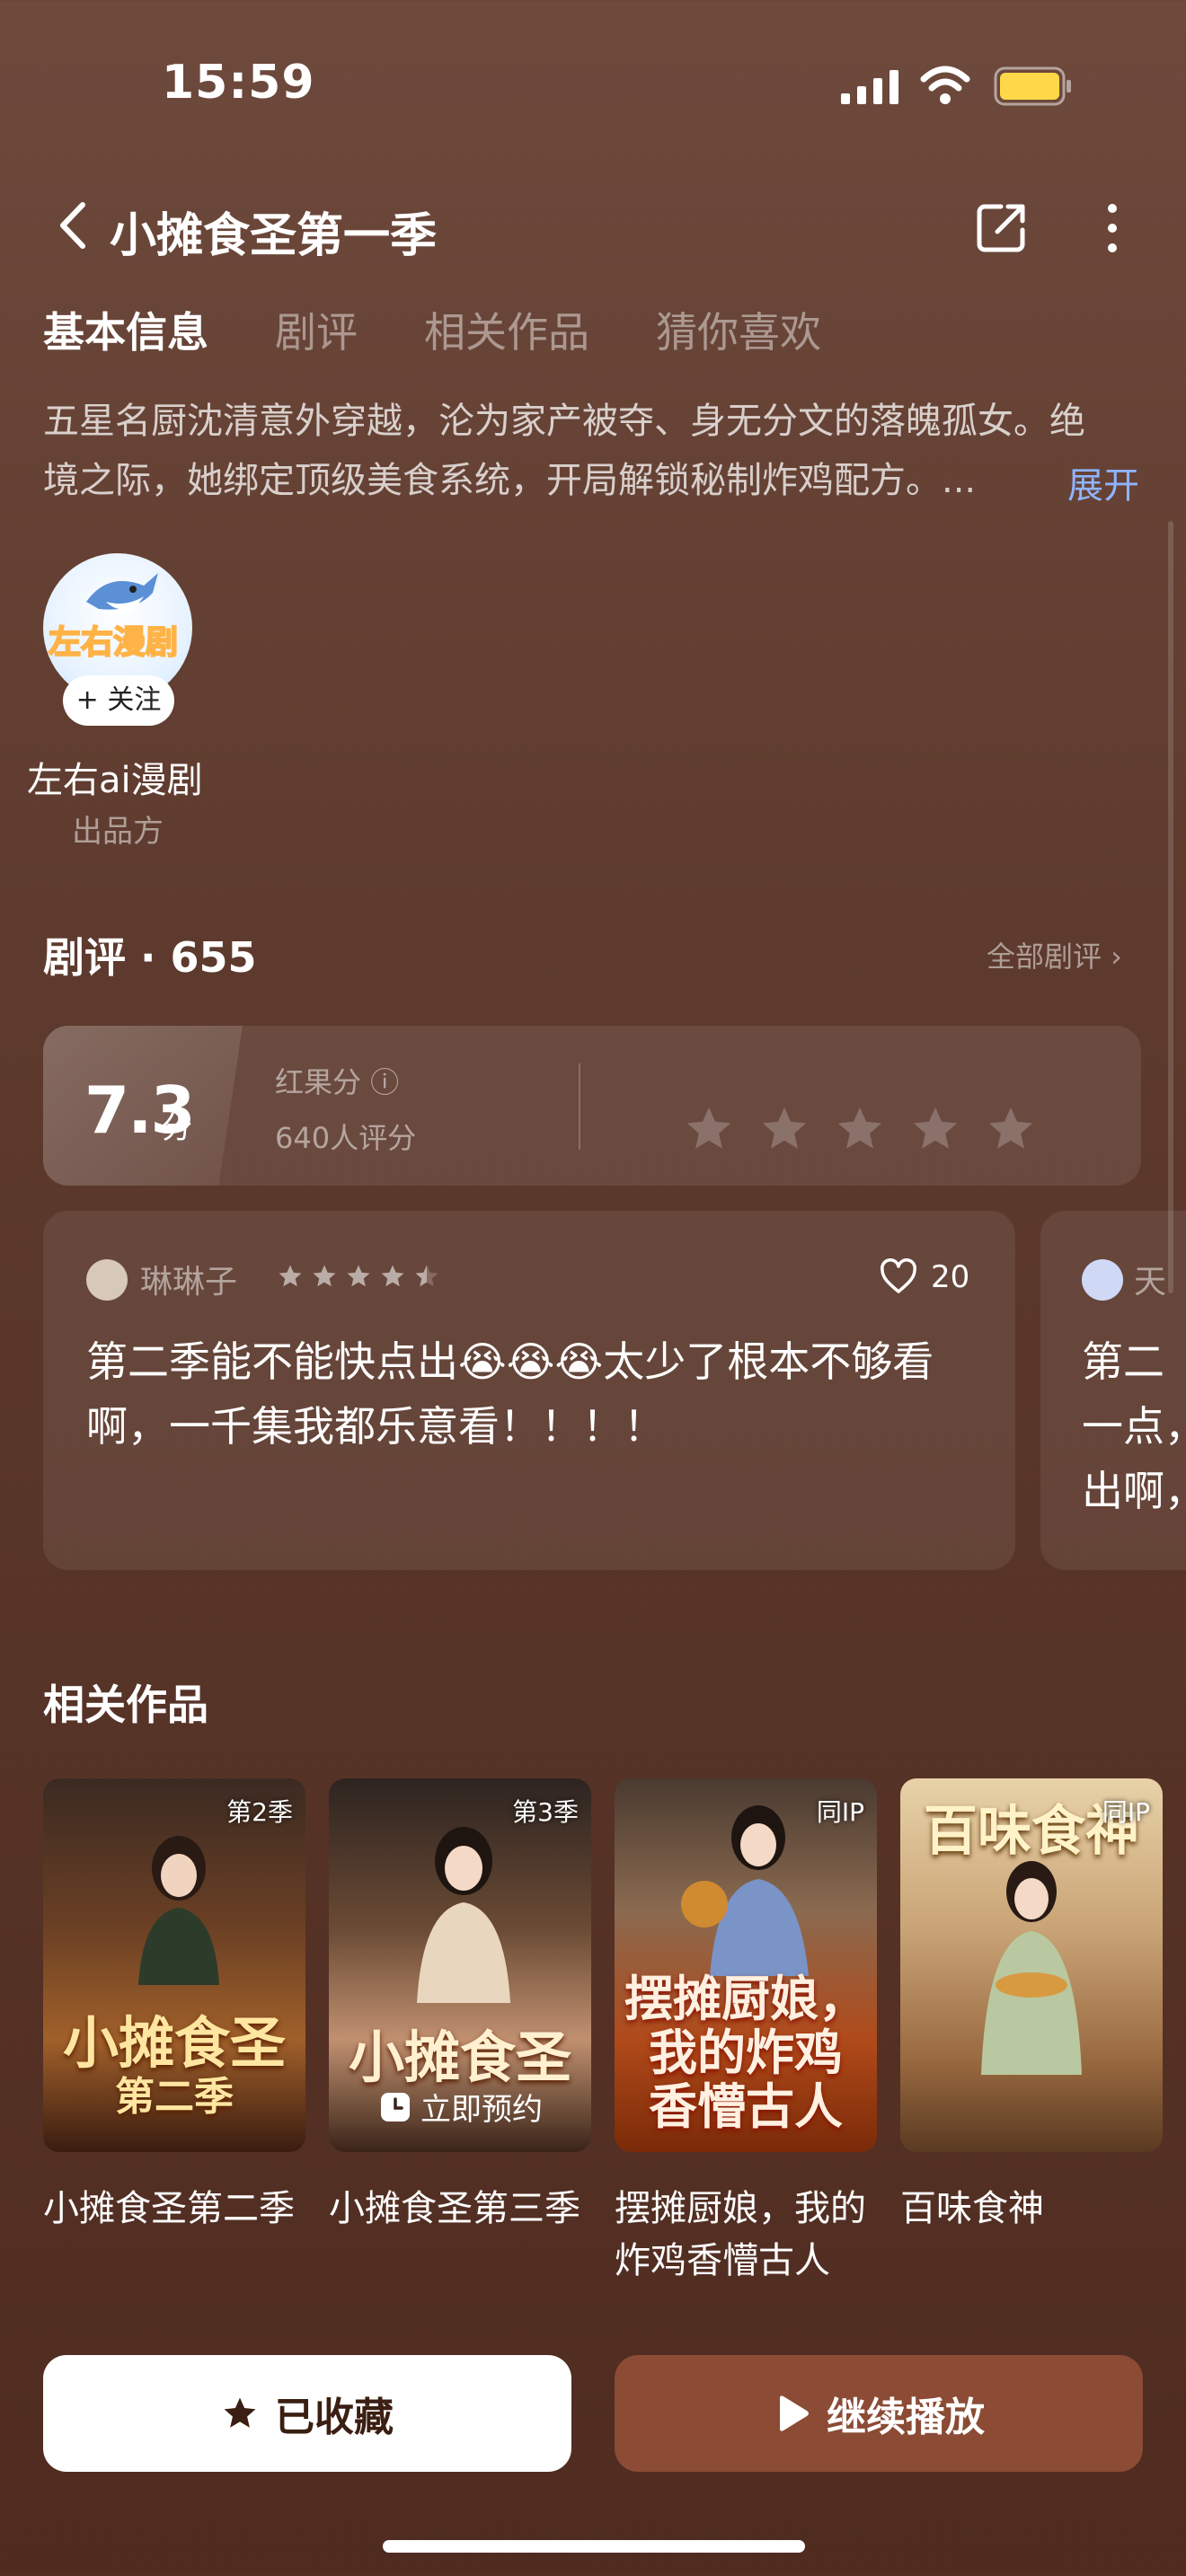 The height and width of the screenshot is (2576, 1186). I want to click on cover-title-sub: 我的炸鸡, so click(746, 2053).